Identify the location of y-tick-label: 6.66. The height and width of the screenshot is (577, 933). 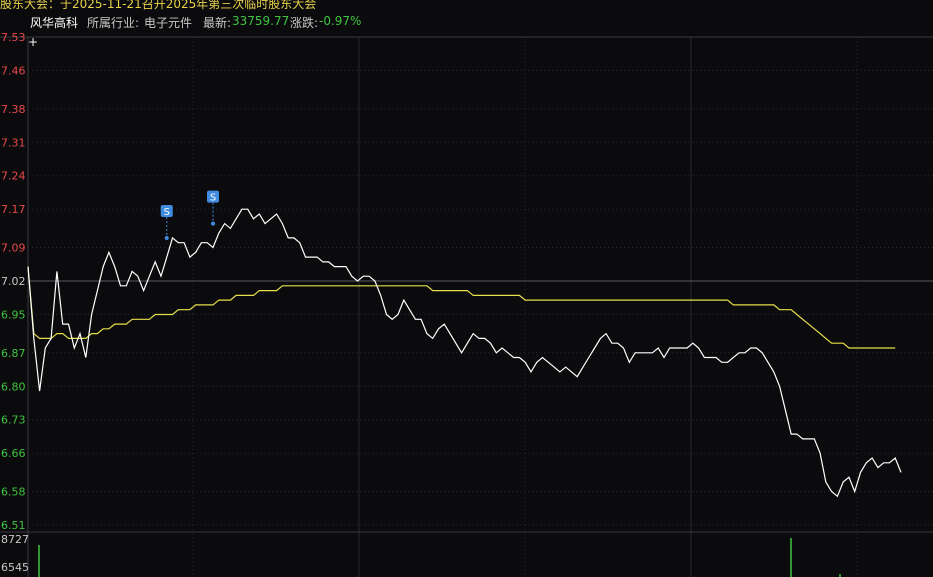
(13, 453).